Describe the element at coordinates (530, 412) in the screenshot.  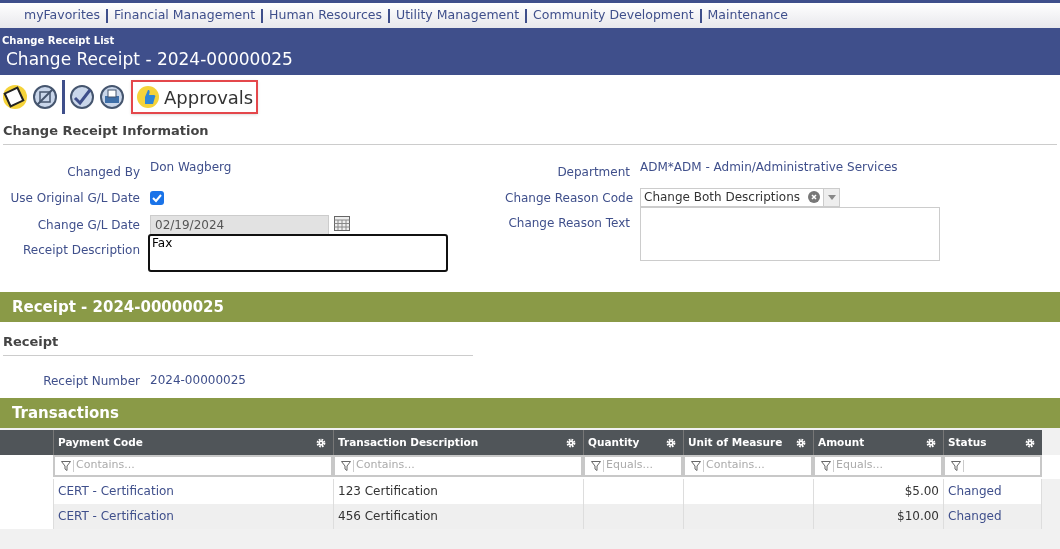
I see `section-band: Transactions` at that location.